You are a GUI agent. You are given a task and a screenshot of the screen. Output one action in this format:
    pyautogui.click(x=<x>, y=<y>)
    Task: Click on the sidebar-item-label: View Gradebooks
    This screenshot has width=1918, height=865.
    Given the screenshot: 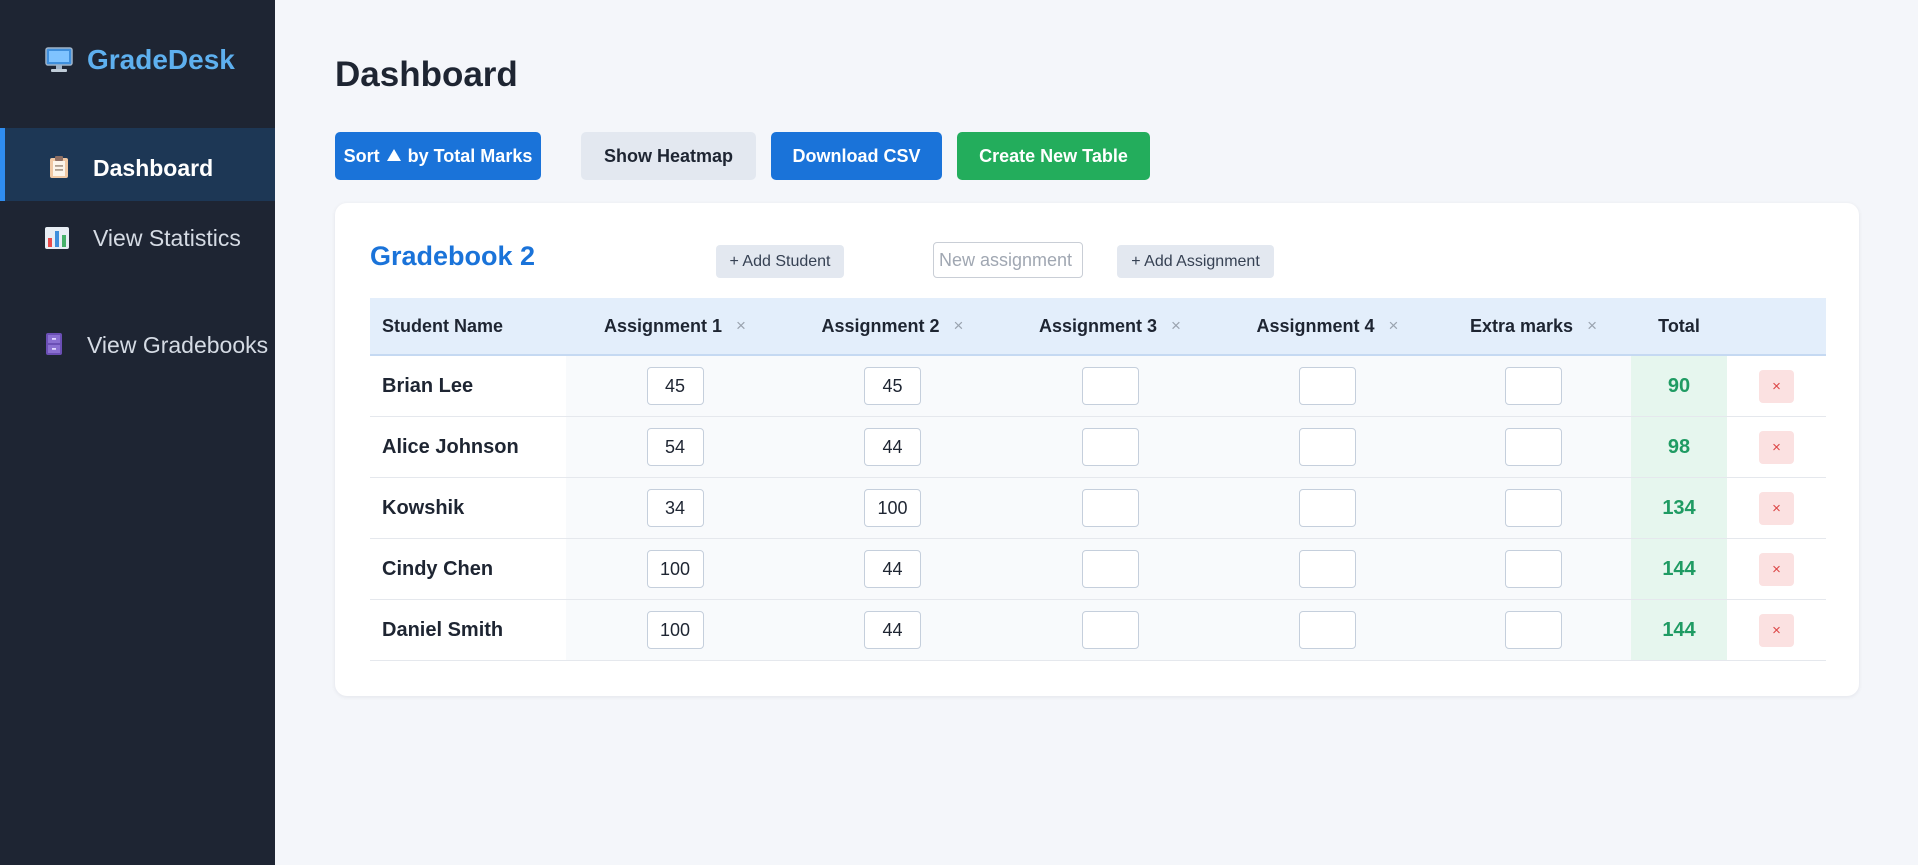 What is the action you would take?
    pyautogui.click(x=178, y=345)
    